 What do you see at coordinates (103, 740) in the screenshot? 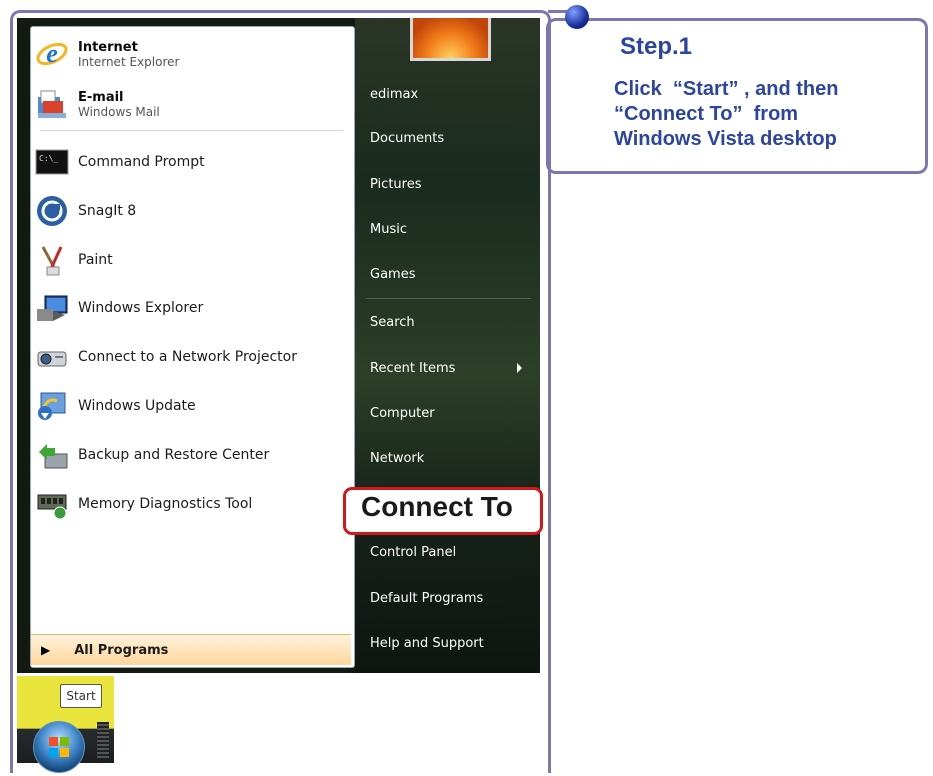
I see `taskbar-grip` at bounding box center [103, 740].